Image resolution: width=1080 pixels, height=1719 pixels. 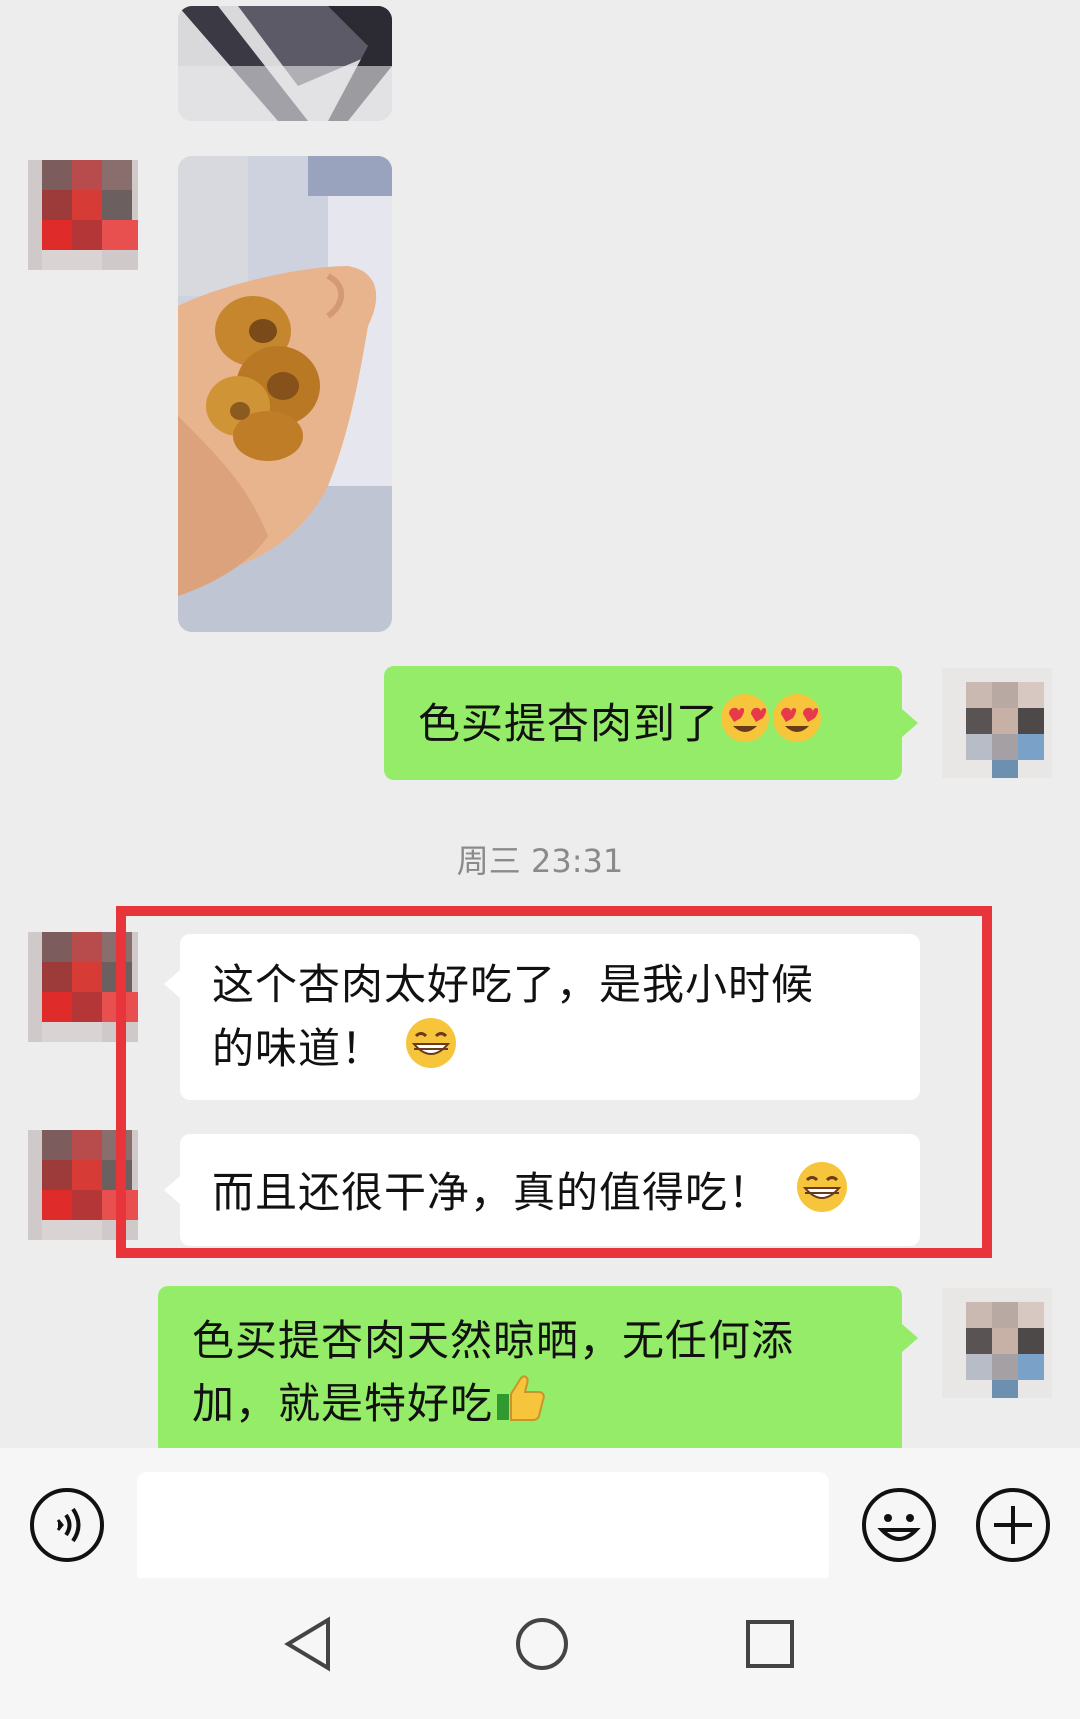 What do you see at coordinates (483, 1527) in the screenshot?
I see `message-input` at bounding box center [483, 1527].